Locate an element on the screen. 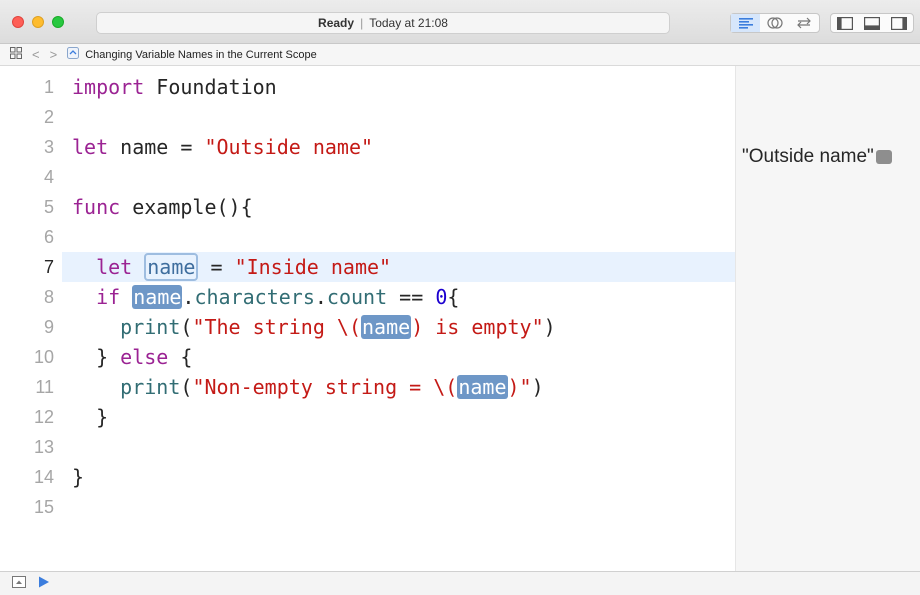  close-window-button is located at coordinates (18, 22).